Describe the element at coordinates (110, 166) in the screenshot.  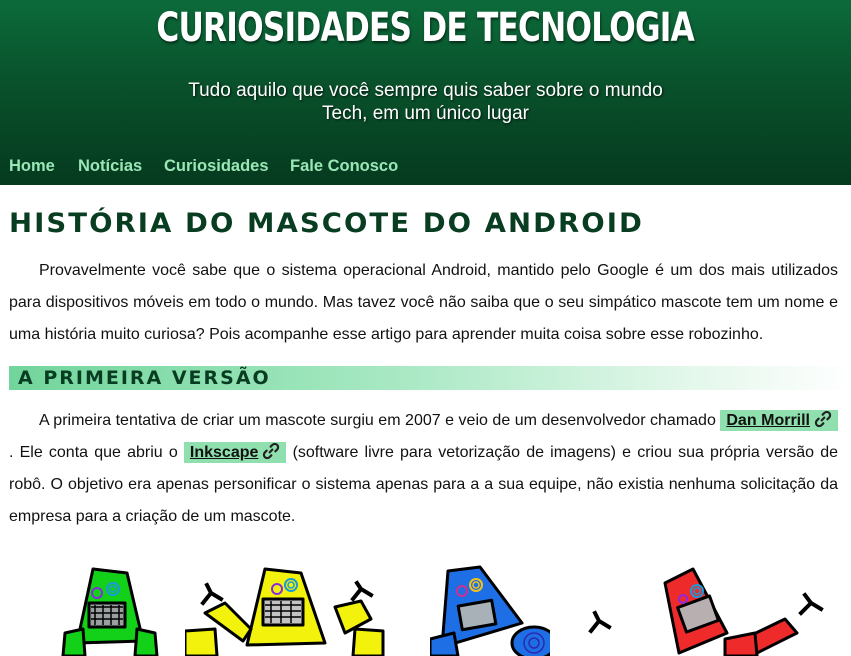
I see `nav-item-noticias: Notícias` at that location.